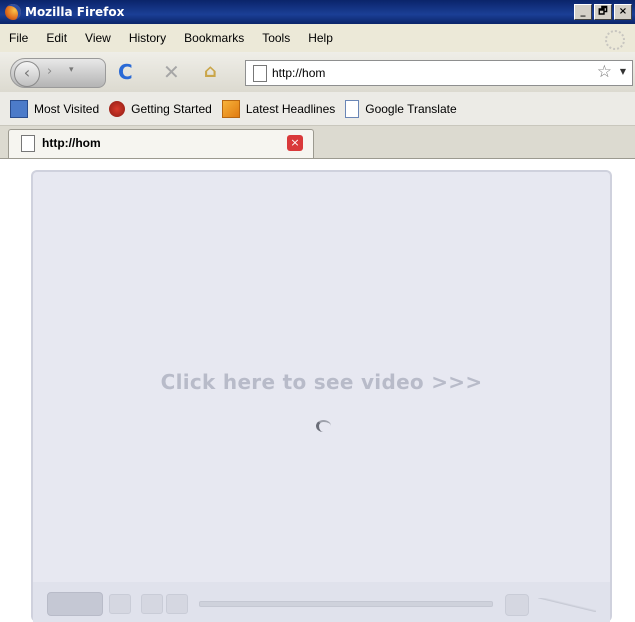  I want to click on window-title: Mozilla Firefox, so click(75, 12).